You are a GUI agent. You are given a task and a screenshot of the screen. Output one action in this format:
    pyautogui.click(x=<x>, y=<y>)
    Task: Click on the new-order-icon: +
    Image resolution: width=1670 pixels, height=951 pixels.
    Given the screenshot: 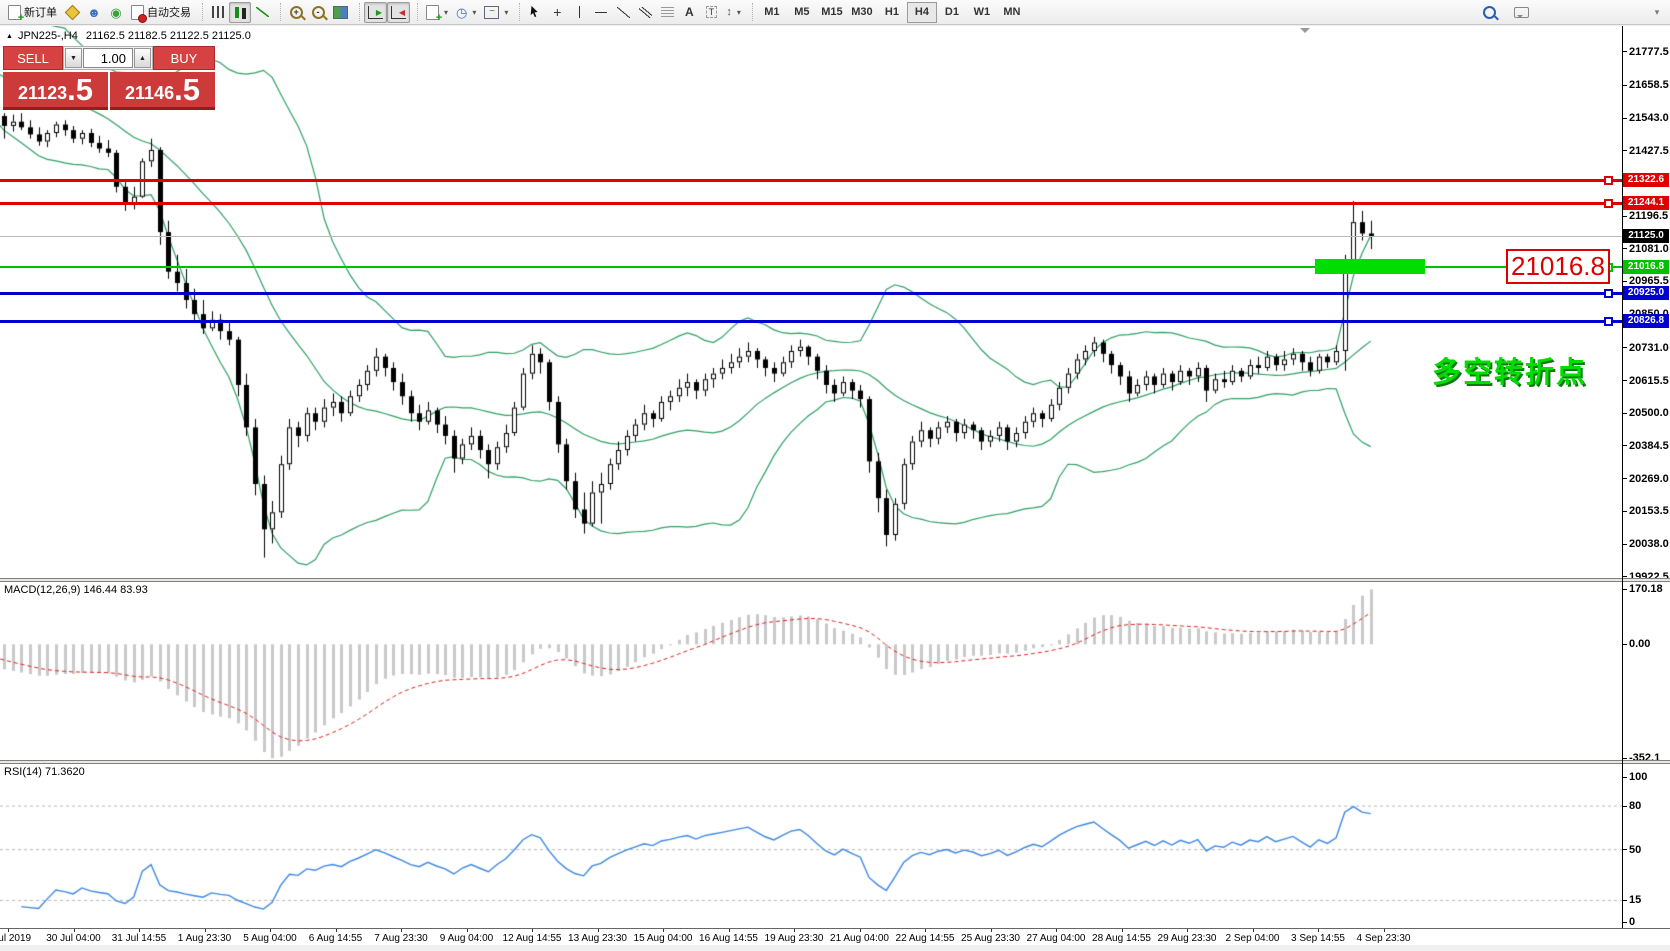 What is the action you would take?
    pyautogui.click(x=16, y=13)
    